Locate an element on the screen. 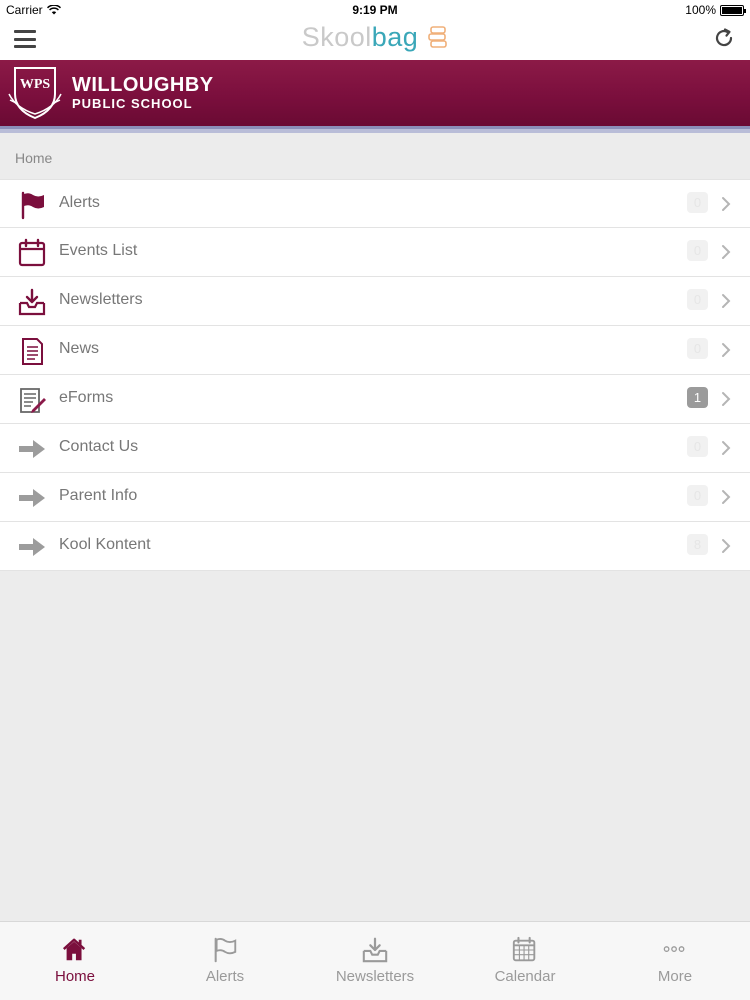 This screenshot has height=1000, width=750. more-dots-icon is located at coordinates (674, 949).